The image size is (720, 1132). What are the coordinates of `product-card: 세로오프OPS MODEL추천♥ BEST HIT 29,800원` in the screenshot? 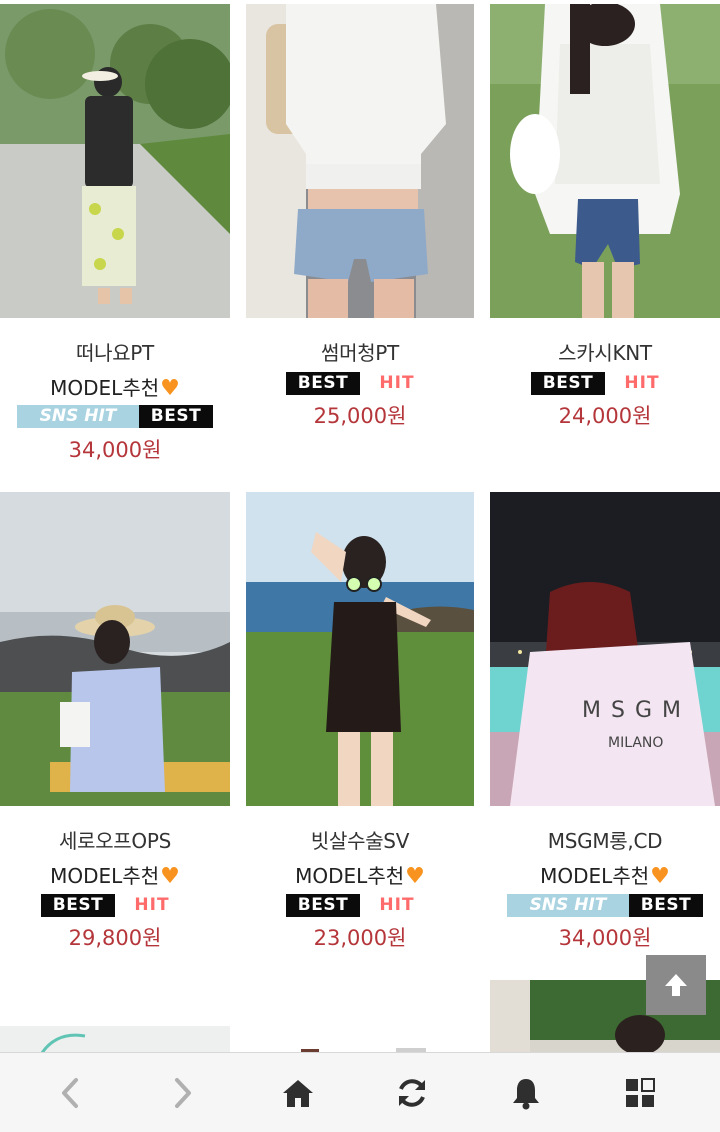 It's located at (115, 732).